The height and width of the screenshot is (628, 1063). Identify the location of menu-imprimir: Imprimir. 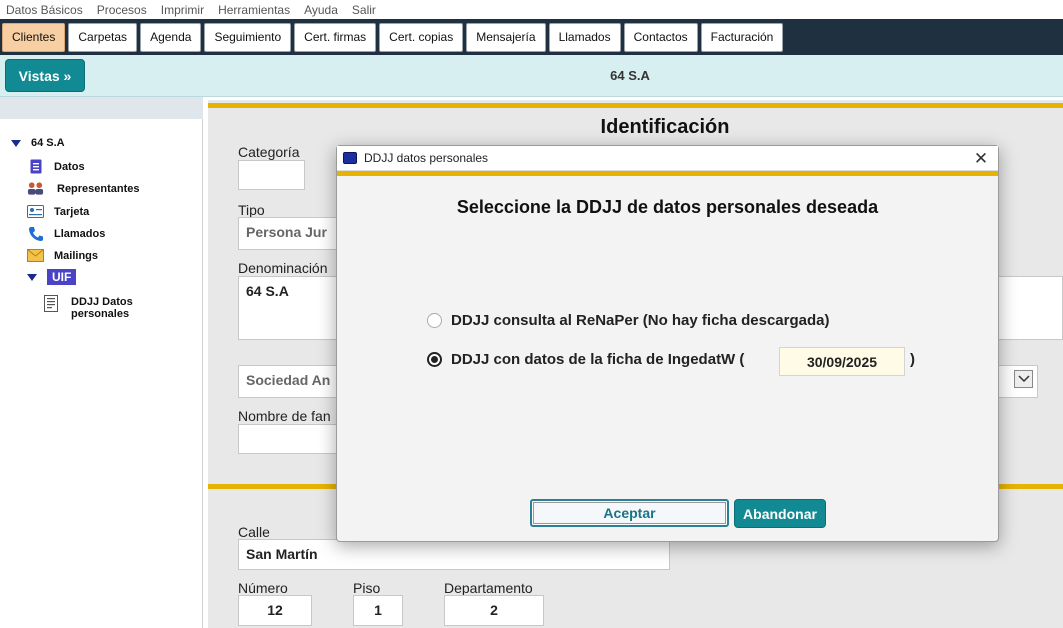
(182, 10).